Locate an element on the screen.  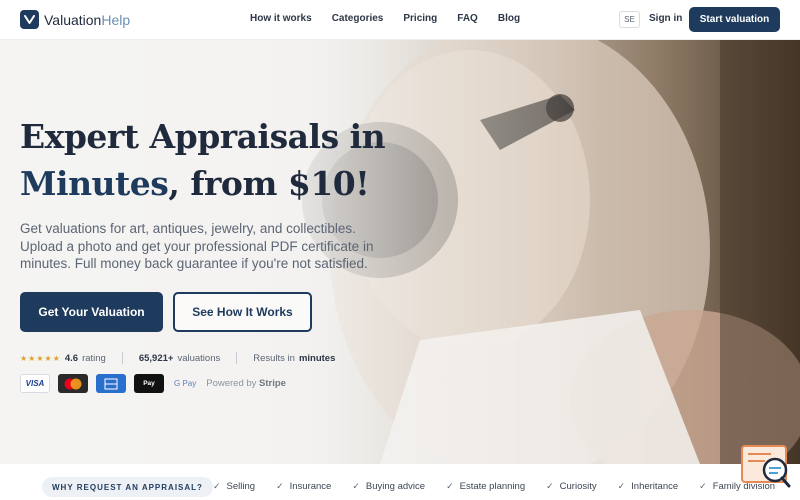
reason-item: ✓ Insurance is located at coordinates (304, 486).